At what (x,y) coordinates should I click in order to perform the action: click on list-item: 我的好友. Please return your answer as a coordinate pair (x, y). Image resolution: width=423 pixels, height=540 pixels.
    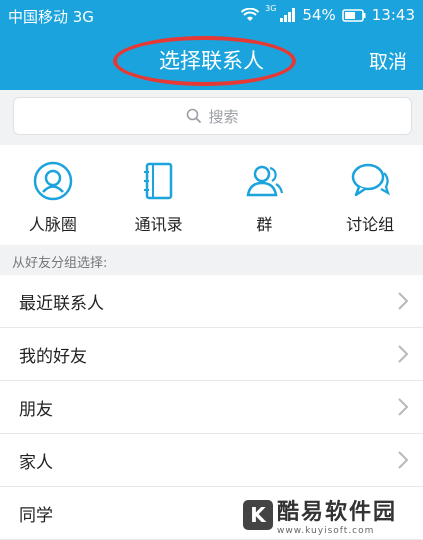
    Looking at the image, I should click on (211, 354).